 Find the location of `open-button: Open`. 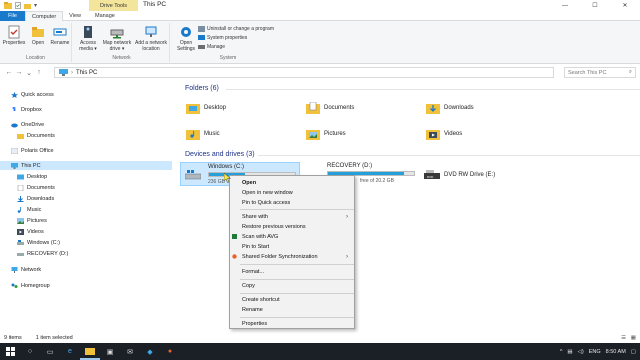

open-button: Open is located at coordinates (38, 35).